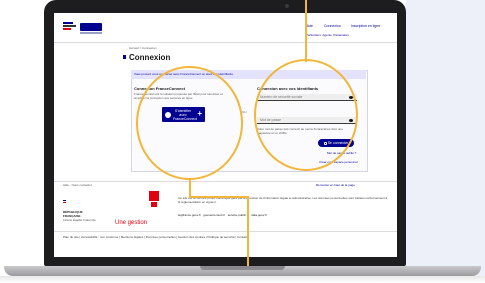 This screenshot has width=485, height=283. I want to click on motto: Liberté Égalité Fraternité, so click(79, 220).